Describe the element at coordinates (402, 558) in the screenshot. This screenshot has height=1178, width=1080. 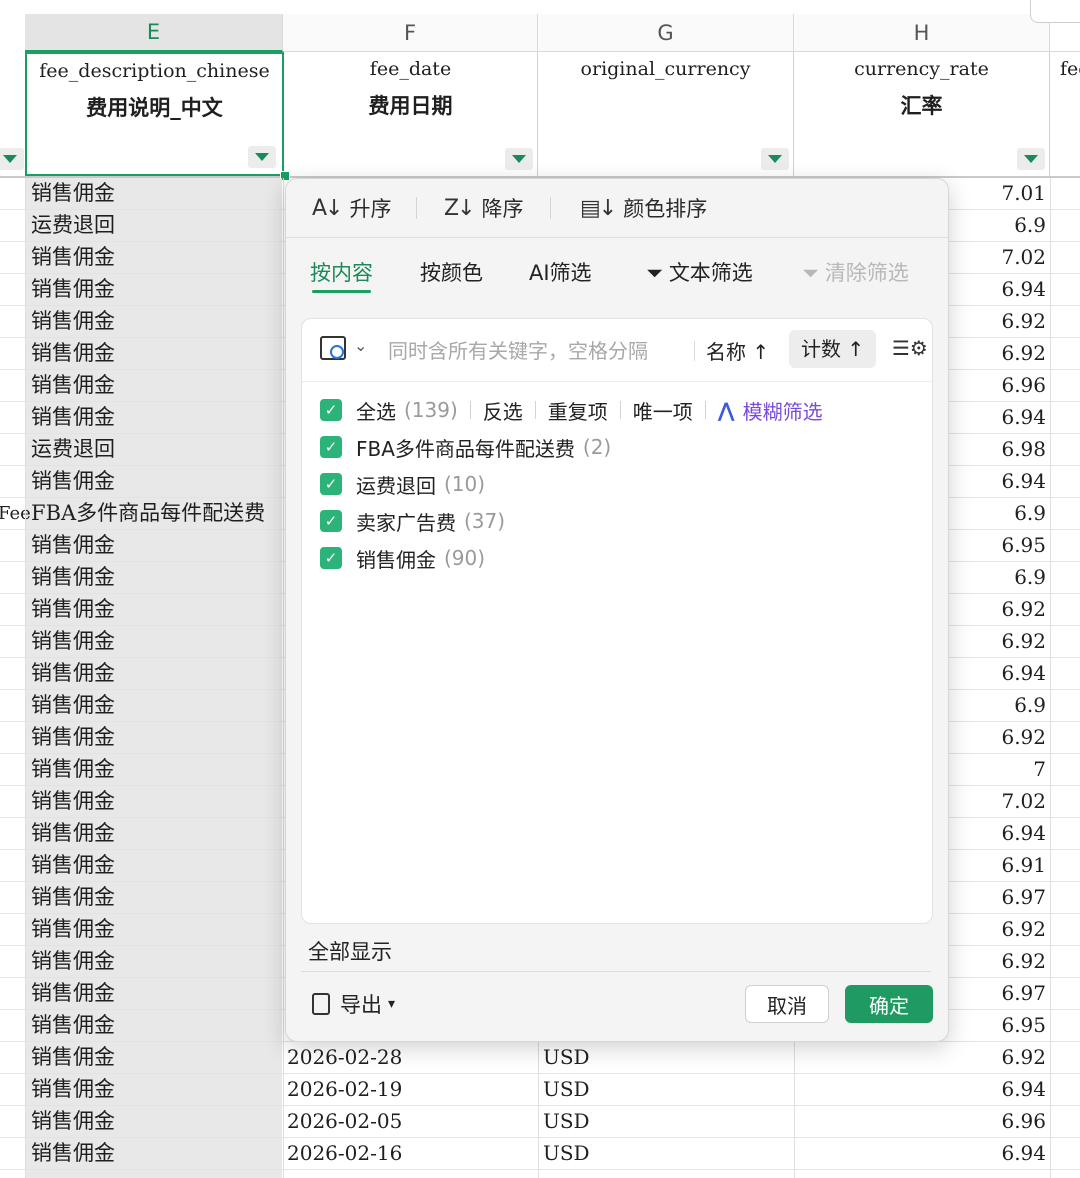
I see `filter-item: ✓ 销售佣金 (90)` at that location.